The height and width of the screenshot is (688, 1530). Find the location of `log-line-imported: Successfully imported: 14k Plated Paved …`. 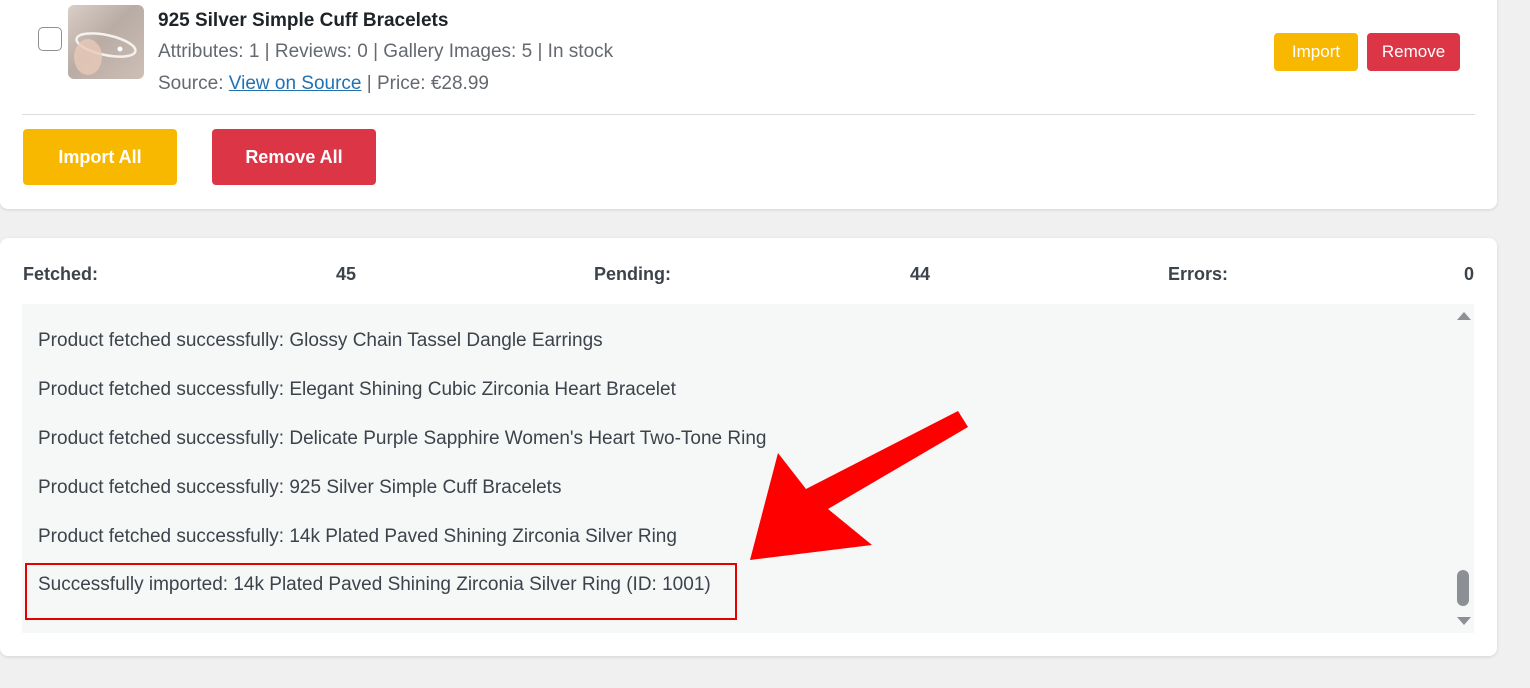

log-line-imported: Successfully imported: 14k Plated Paved … is located at coordinates (374, 584).